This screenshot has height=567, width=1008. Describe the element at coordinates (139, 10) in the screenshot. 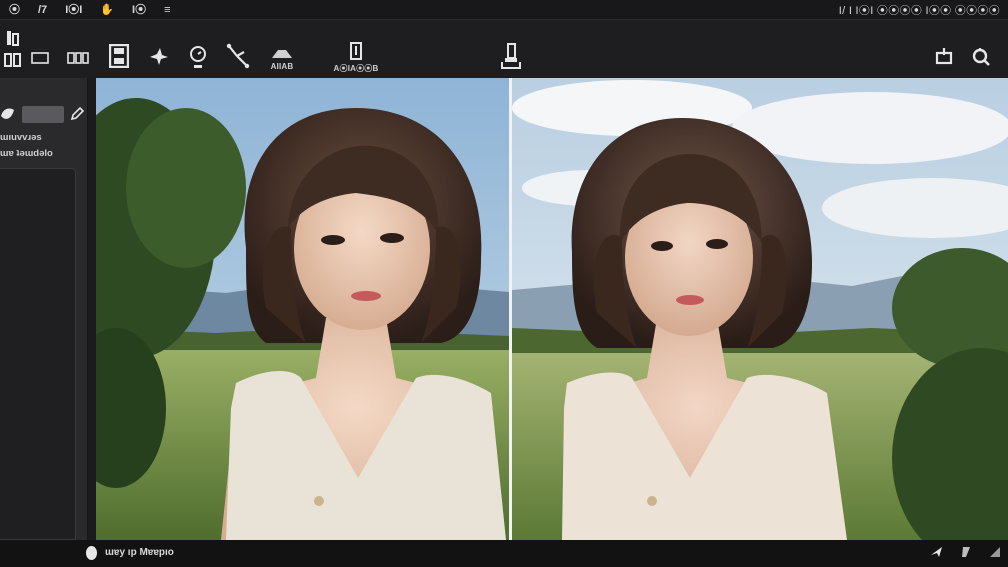

I see `menu-item-5: I⦿` at that location.